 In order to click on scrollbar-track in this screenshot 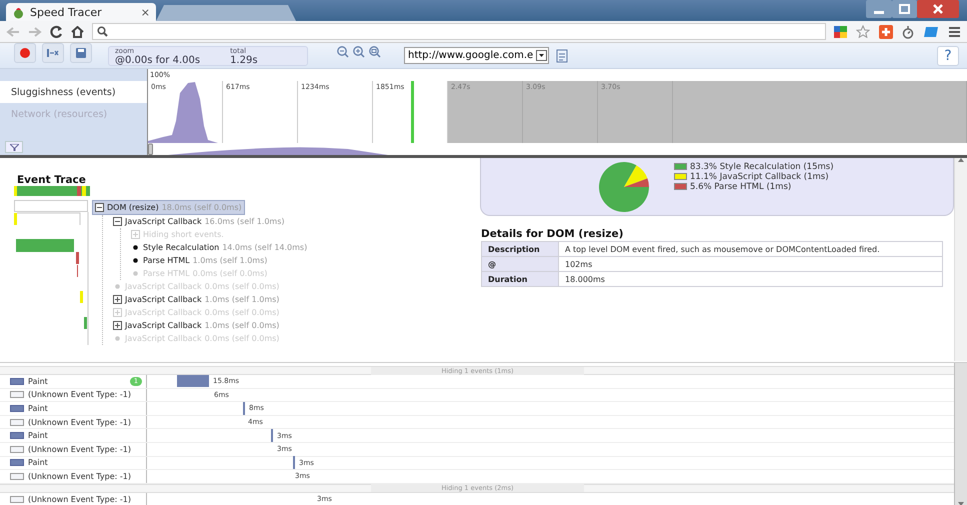, I will do `click(960, 434)`.